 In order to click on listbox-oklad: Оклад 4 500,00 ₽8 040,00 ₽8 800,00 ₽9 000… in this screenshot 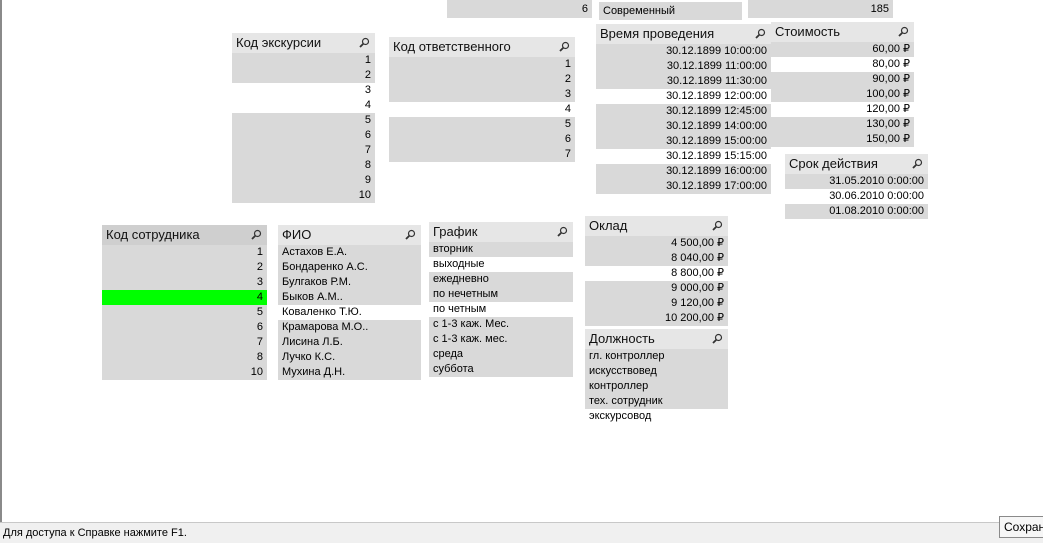, I will do `click(656, 271)`.